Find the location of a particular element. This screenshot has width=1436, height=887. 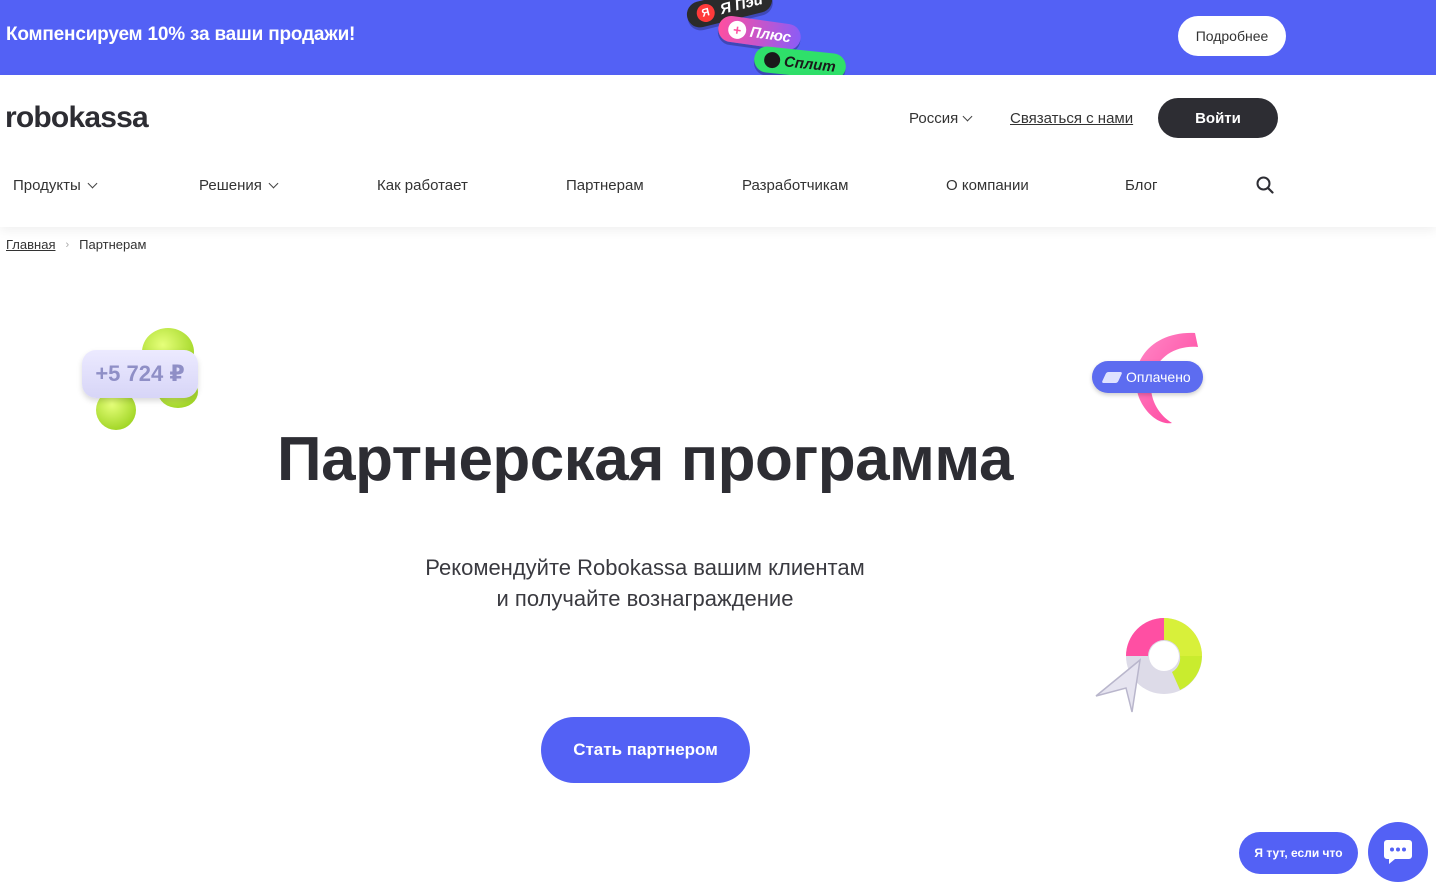

money-illustration: +5 724 ₽ is located at coordinates (142, 377).